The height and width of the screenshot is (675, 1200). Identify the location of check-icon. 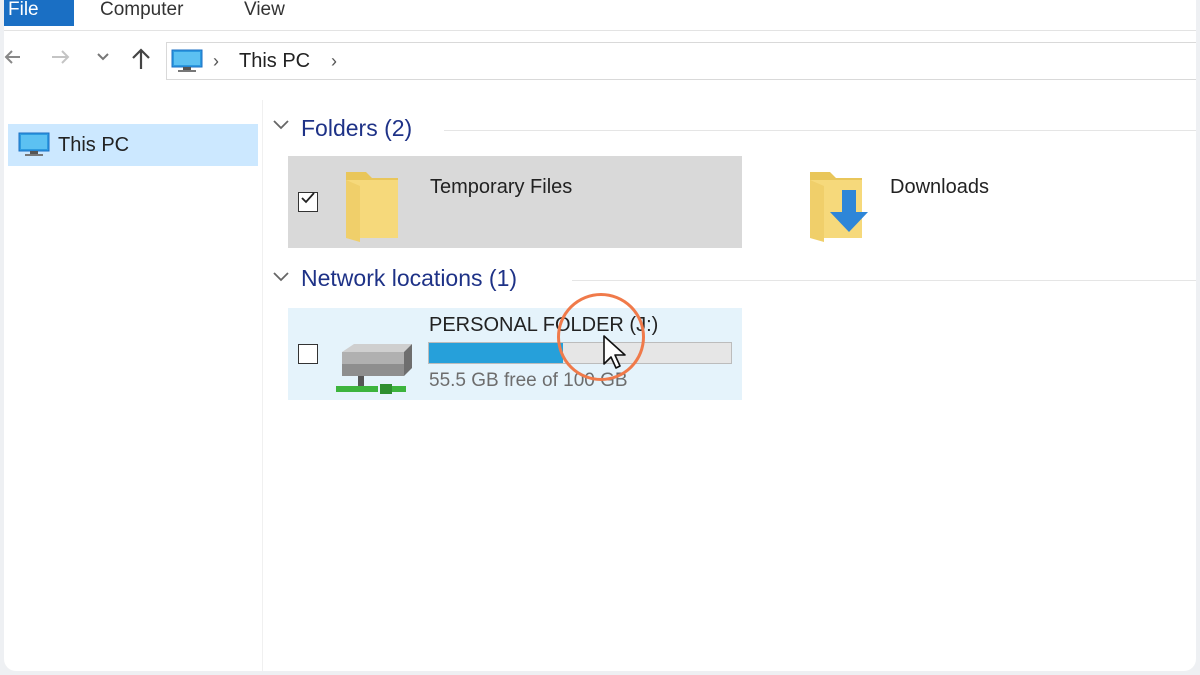
(308, 200).